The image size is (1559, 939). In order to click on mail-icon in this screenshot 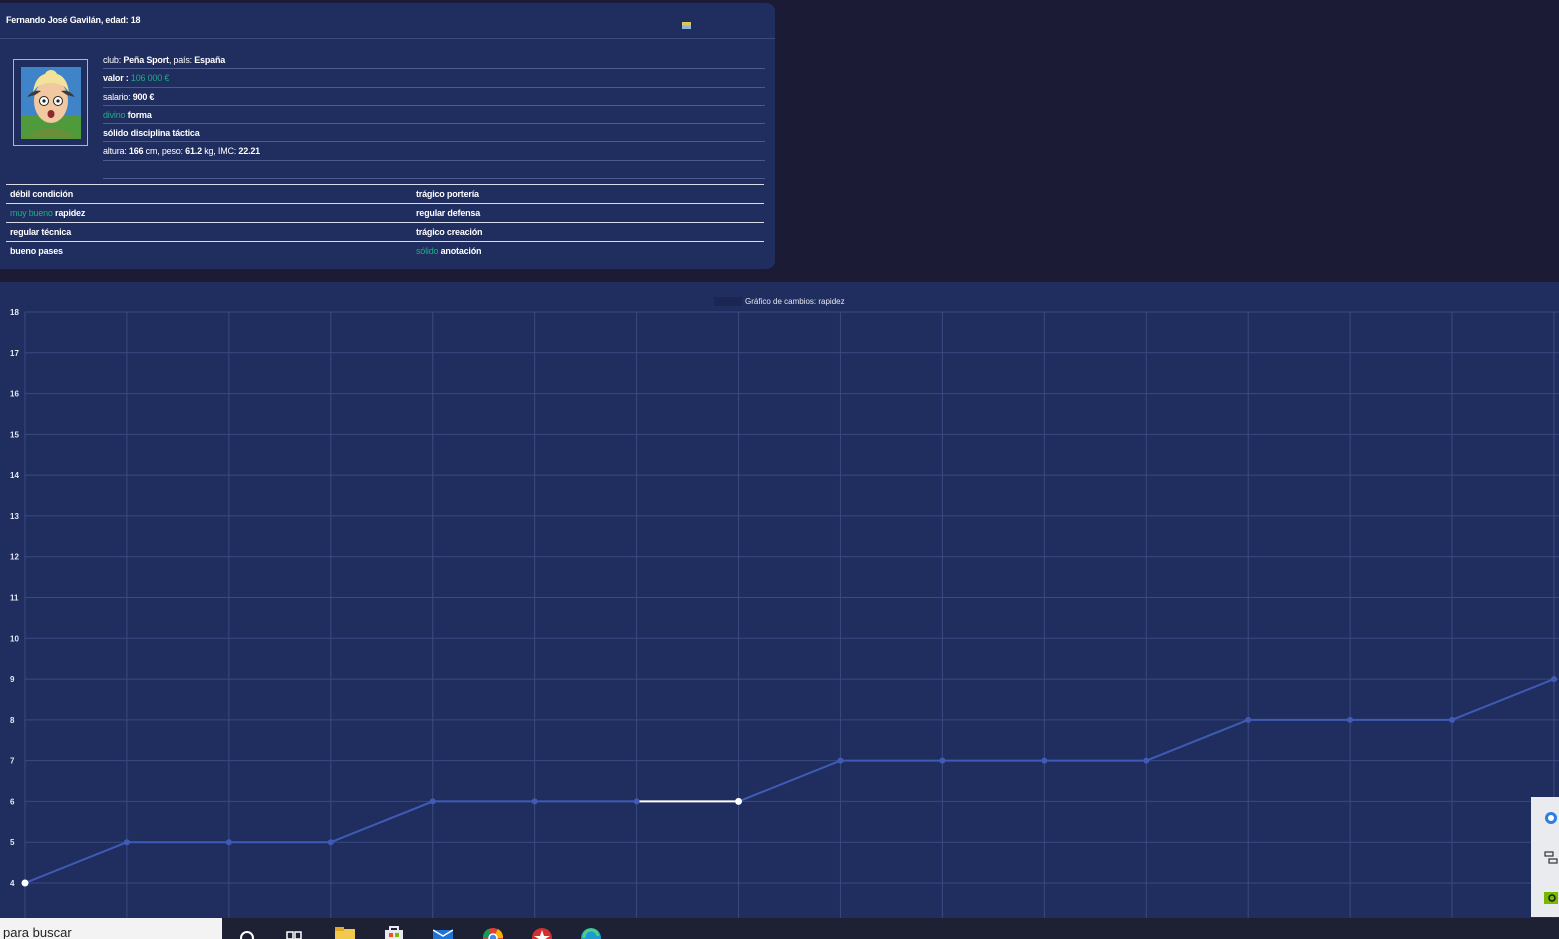, I will do `click(443, 932)`.